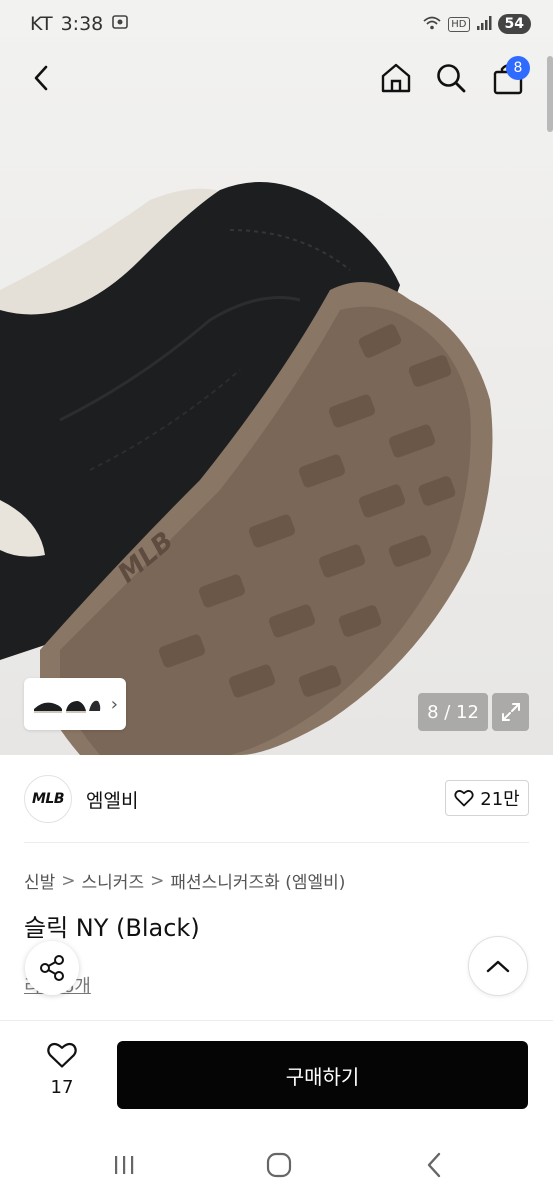 This screenshot has height=1200, width=553. What do you see at coordinates (550, 94) in the screenshot?
I see `scrollbar` at bounding box center [550, 94].